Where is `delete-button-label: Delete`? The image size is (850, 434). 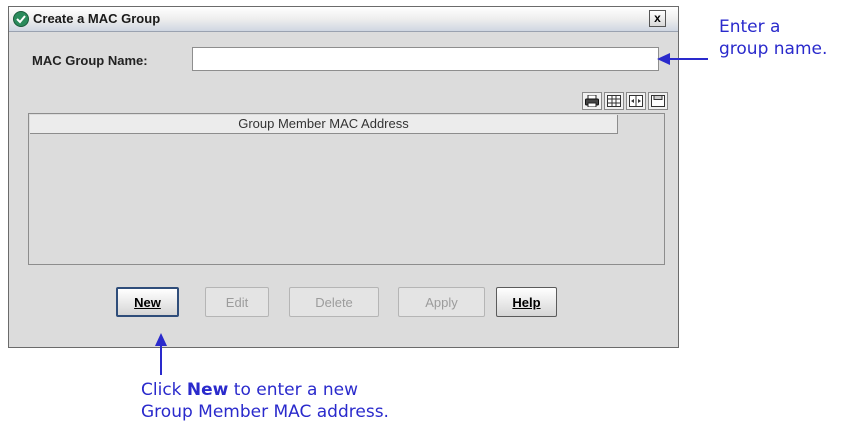
delete-button-label: Delete is located at coordinates (334, 302).